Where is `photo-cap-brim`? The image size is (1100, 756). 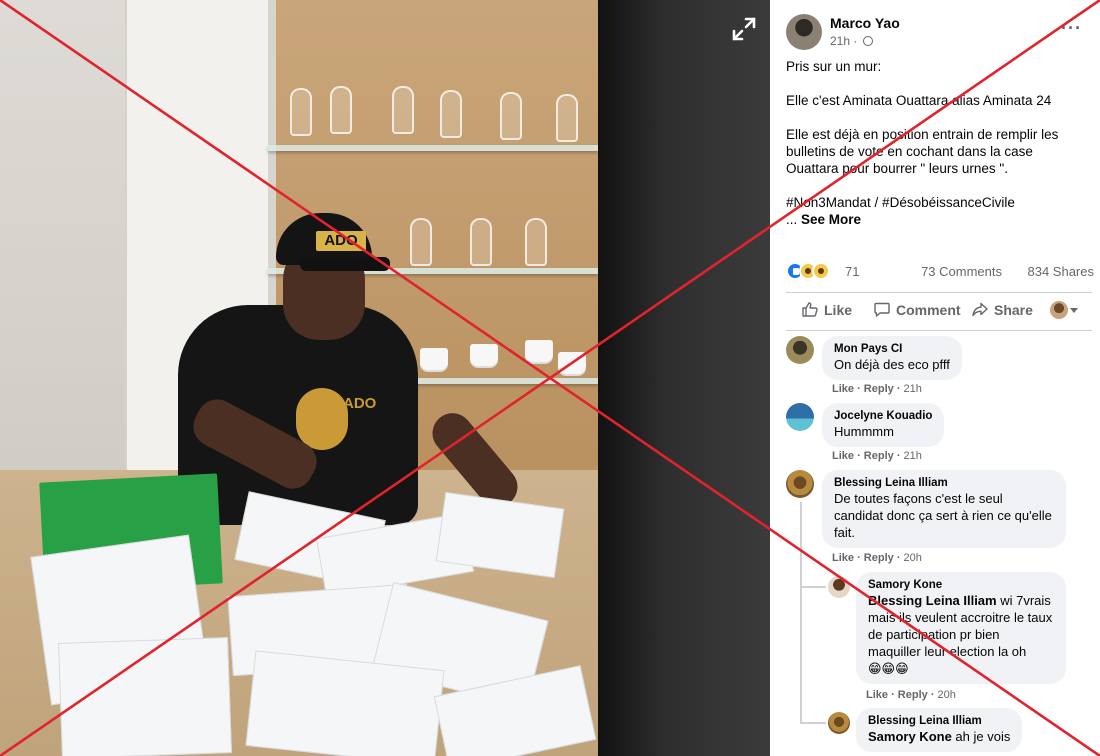
photo-cap-brim is located at coordinates (345, 264).